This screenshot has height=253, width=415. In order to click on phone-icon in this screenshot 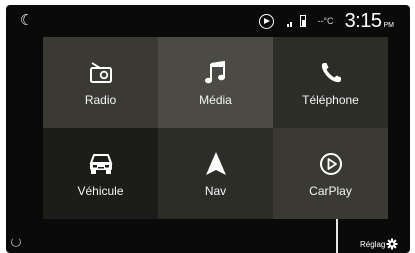, I will do `click(331, 73)`.